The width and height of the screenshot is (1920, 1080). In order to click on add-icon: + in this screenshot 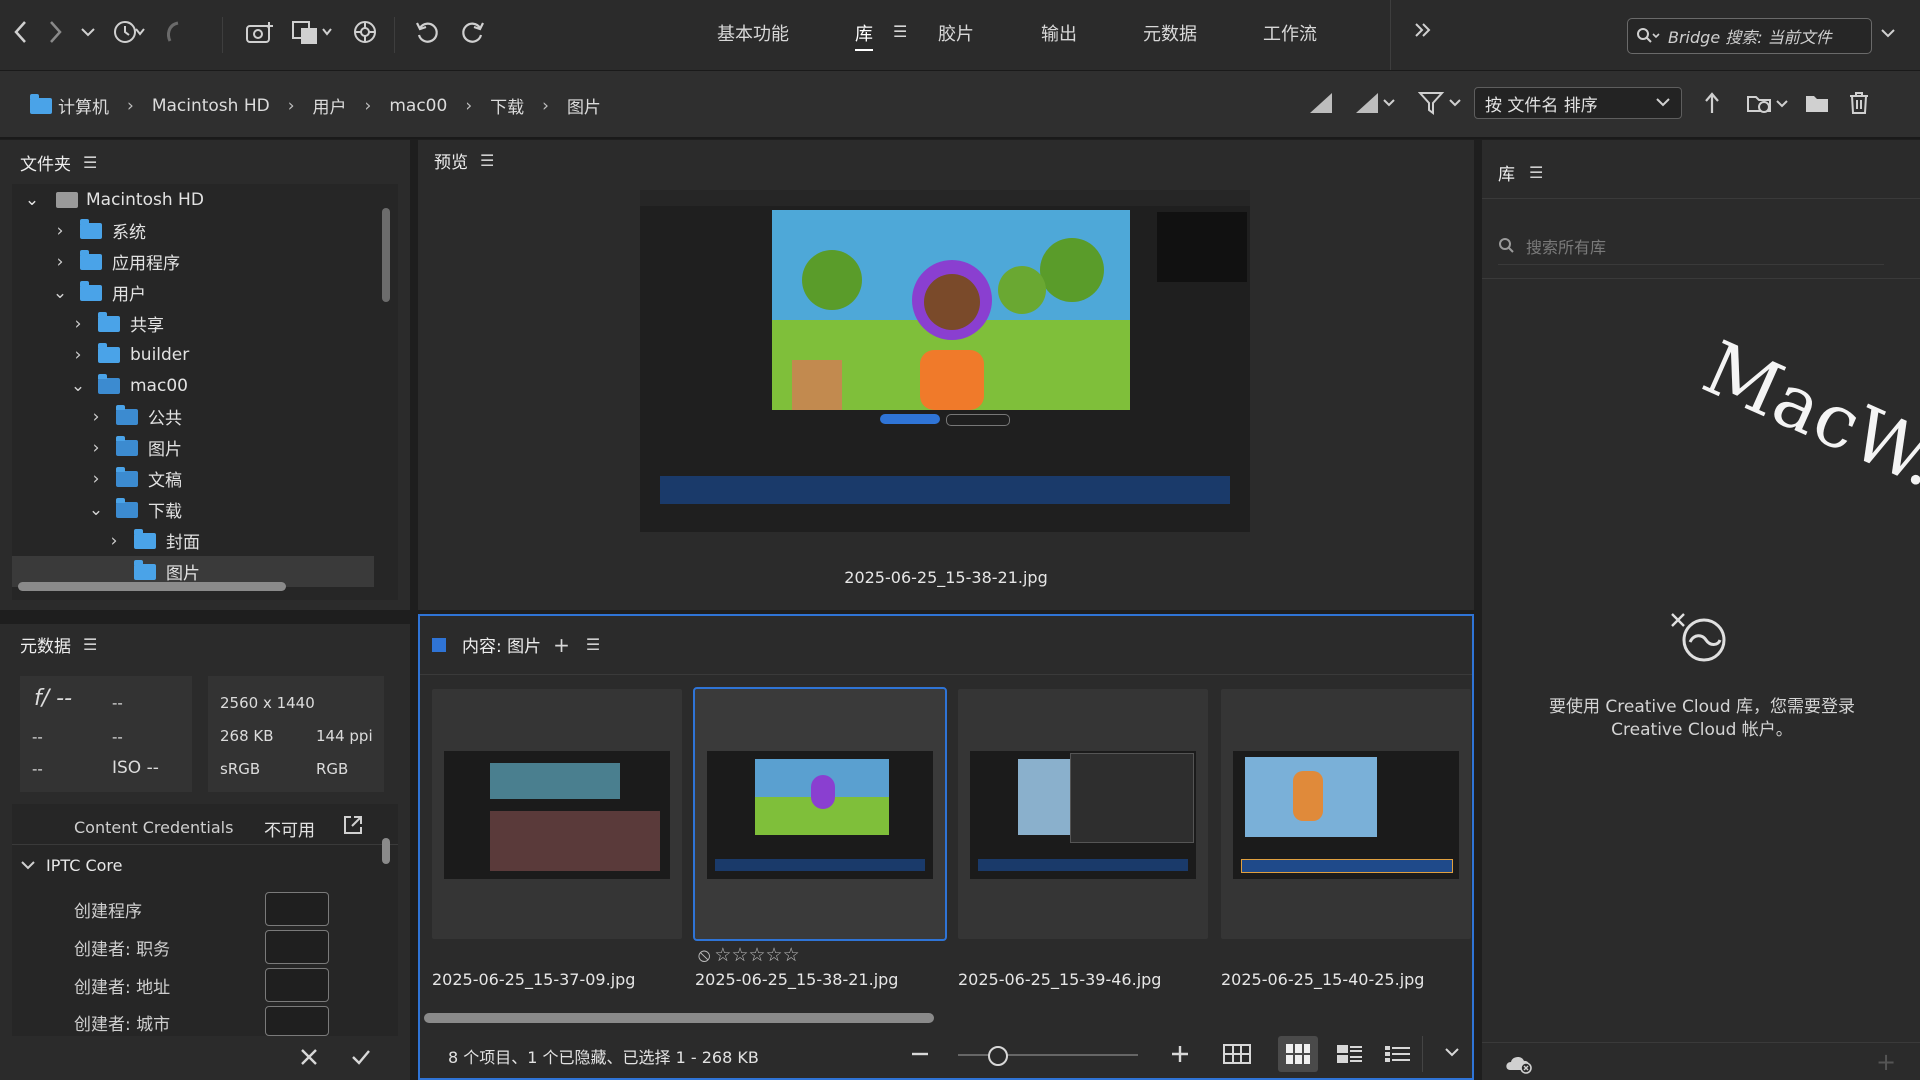, I will do `click(561, 645)`.